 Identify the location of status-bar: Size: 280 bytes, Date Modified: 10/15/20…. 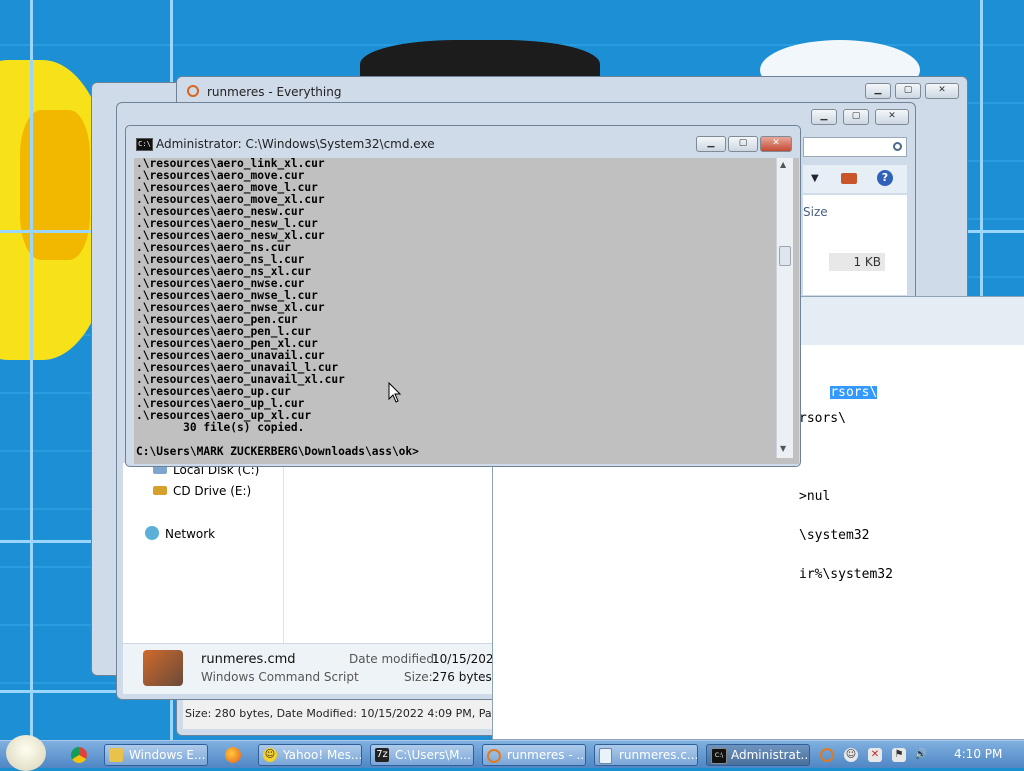
(358, 714).